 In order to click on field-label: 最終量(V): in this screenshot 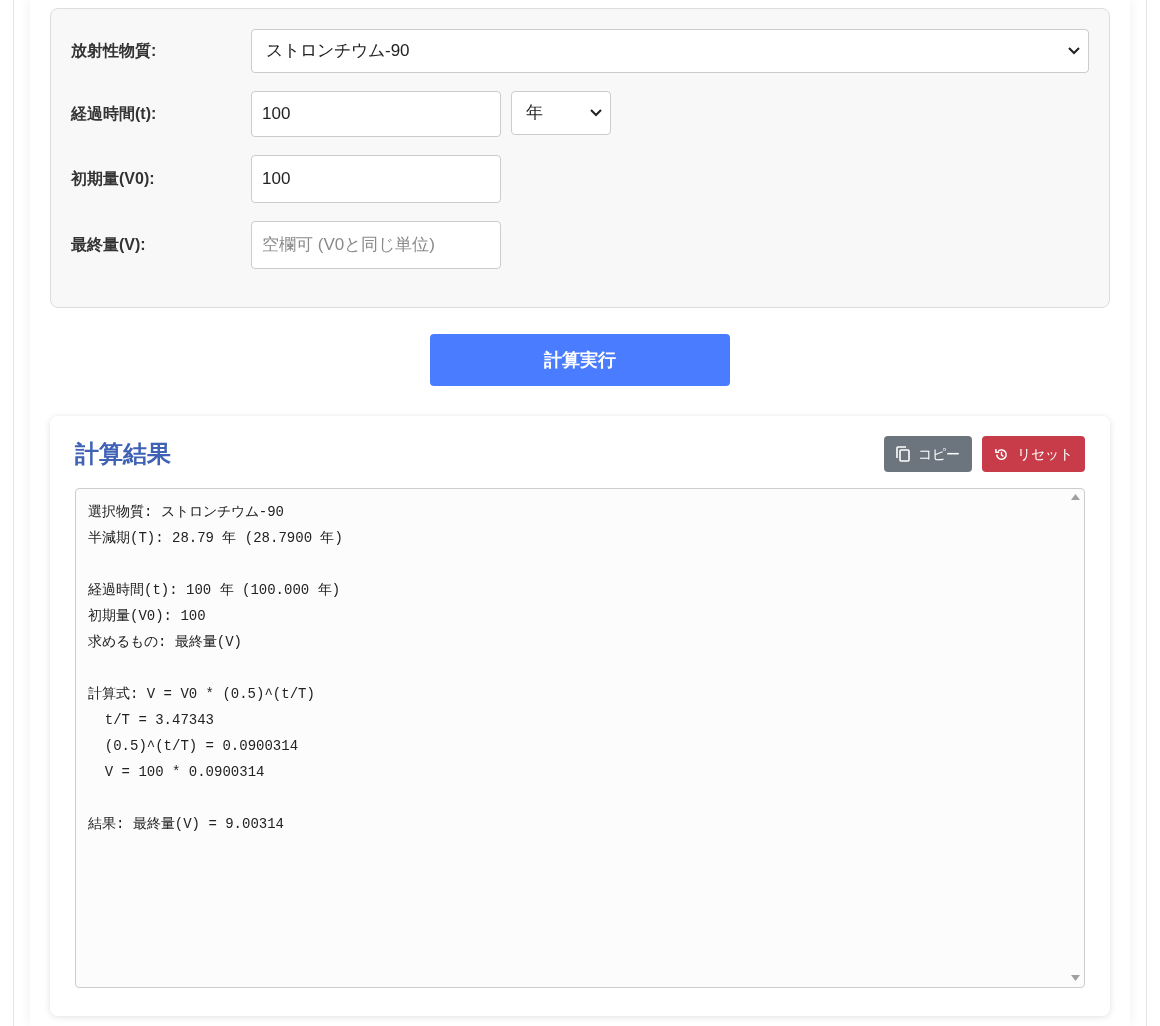, I will do `click(109, 245)`.